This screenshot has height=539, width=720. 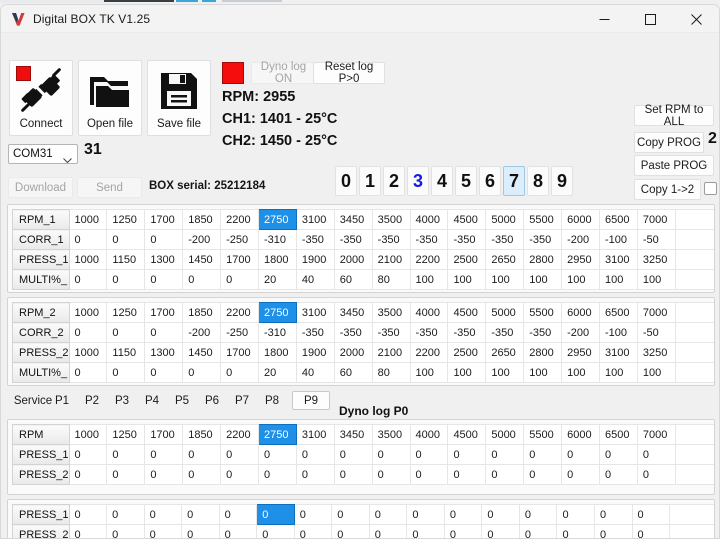 What do you see at coordinates (466, 181) in the screenshot?
I see `digit-button-5: 5` at bounding box center [466, 181].